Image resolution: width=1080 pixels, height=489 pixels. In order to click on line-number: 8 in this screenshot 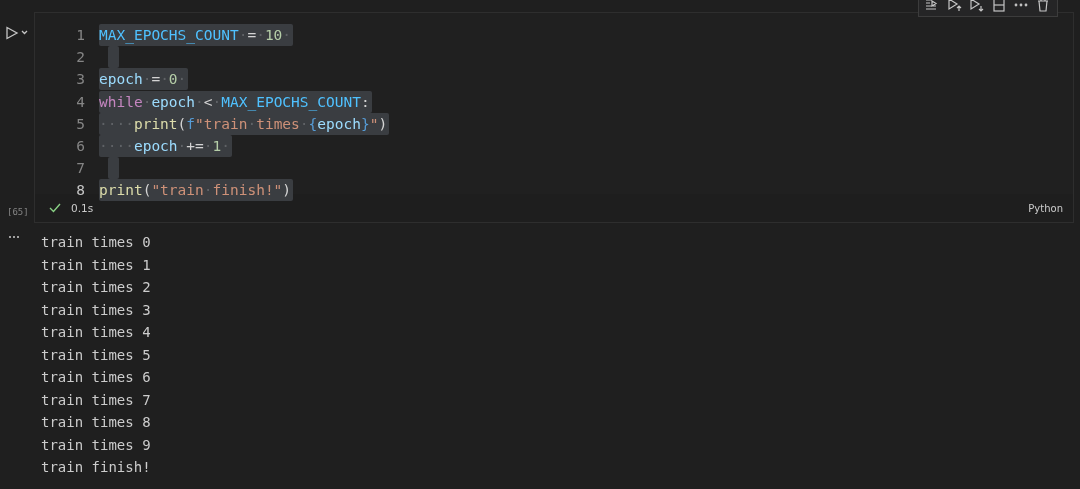, I will do `click(80, 190)`.